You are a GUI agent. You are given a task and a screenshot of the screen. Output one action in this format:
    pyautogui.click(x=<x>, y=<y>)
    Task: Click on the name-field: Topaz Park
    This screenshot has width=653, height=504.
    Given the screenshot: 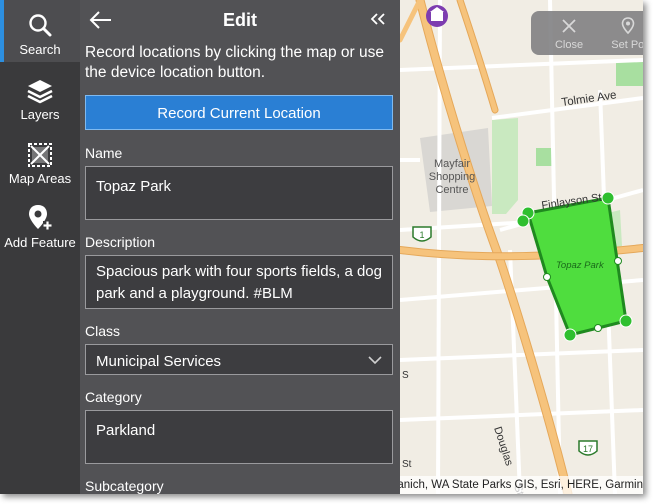 What is the action you would take?
    pyautogui.click(x=239, y=193)
    